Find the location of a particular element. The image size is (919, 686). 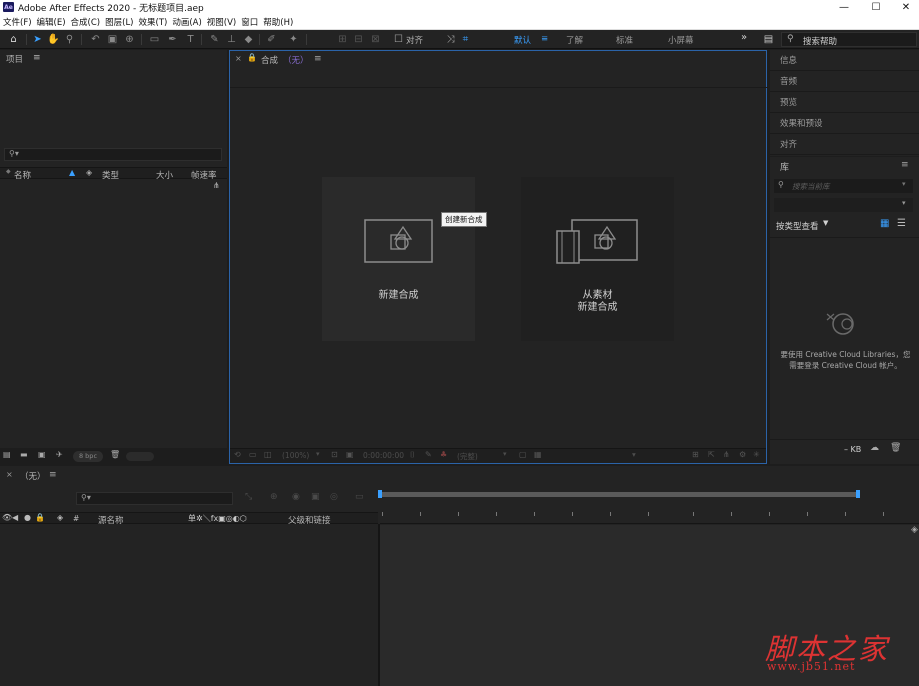

eraser-tool-icon: ◆ is located at coordinates (248, 39).